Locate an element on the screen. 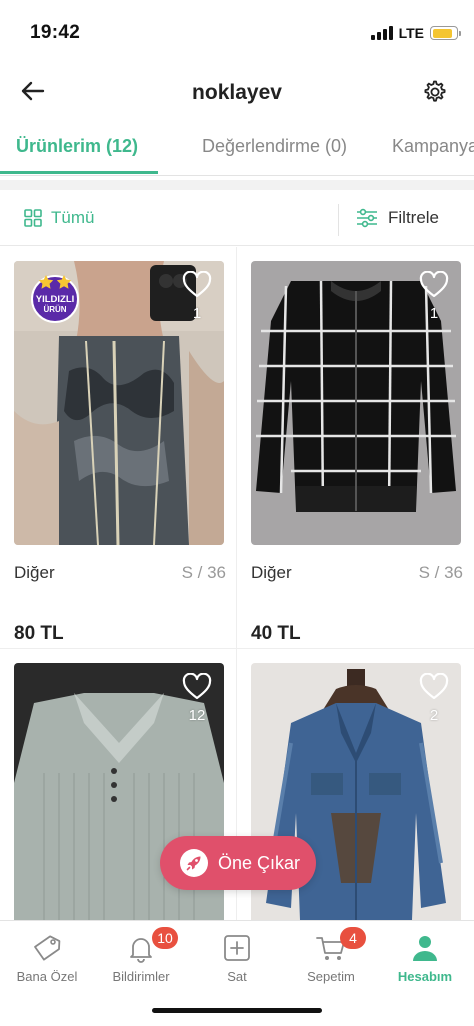  notification-badge: 10 is located at coordinates (165, 938).